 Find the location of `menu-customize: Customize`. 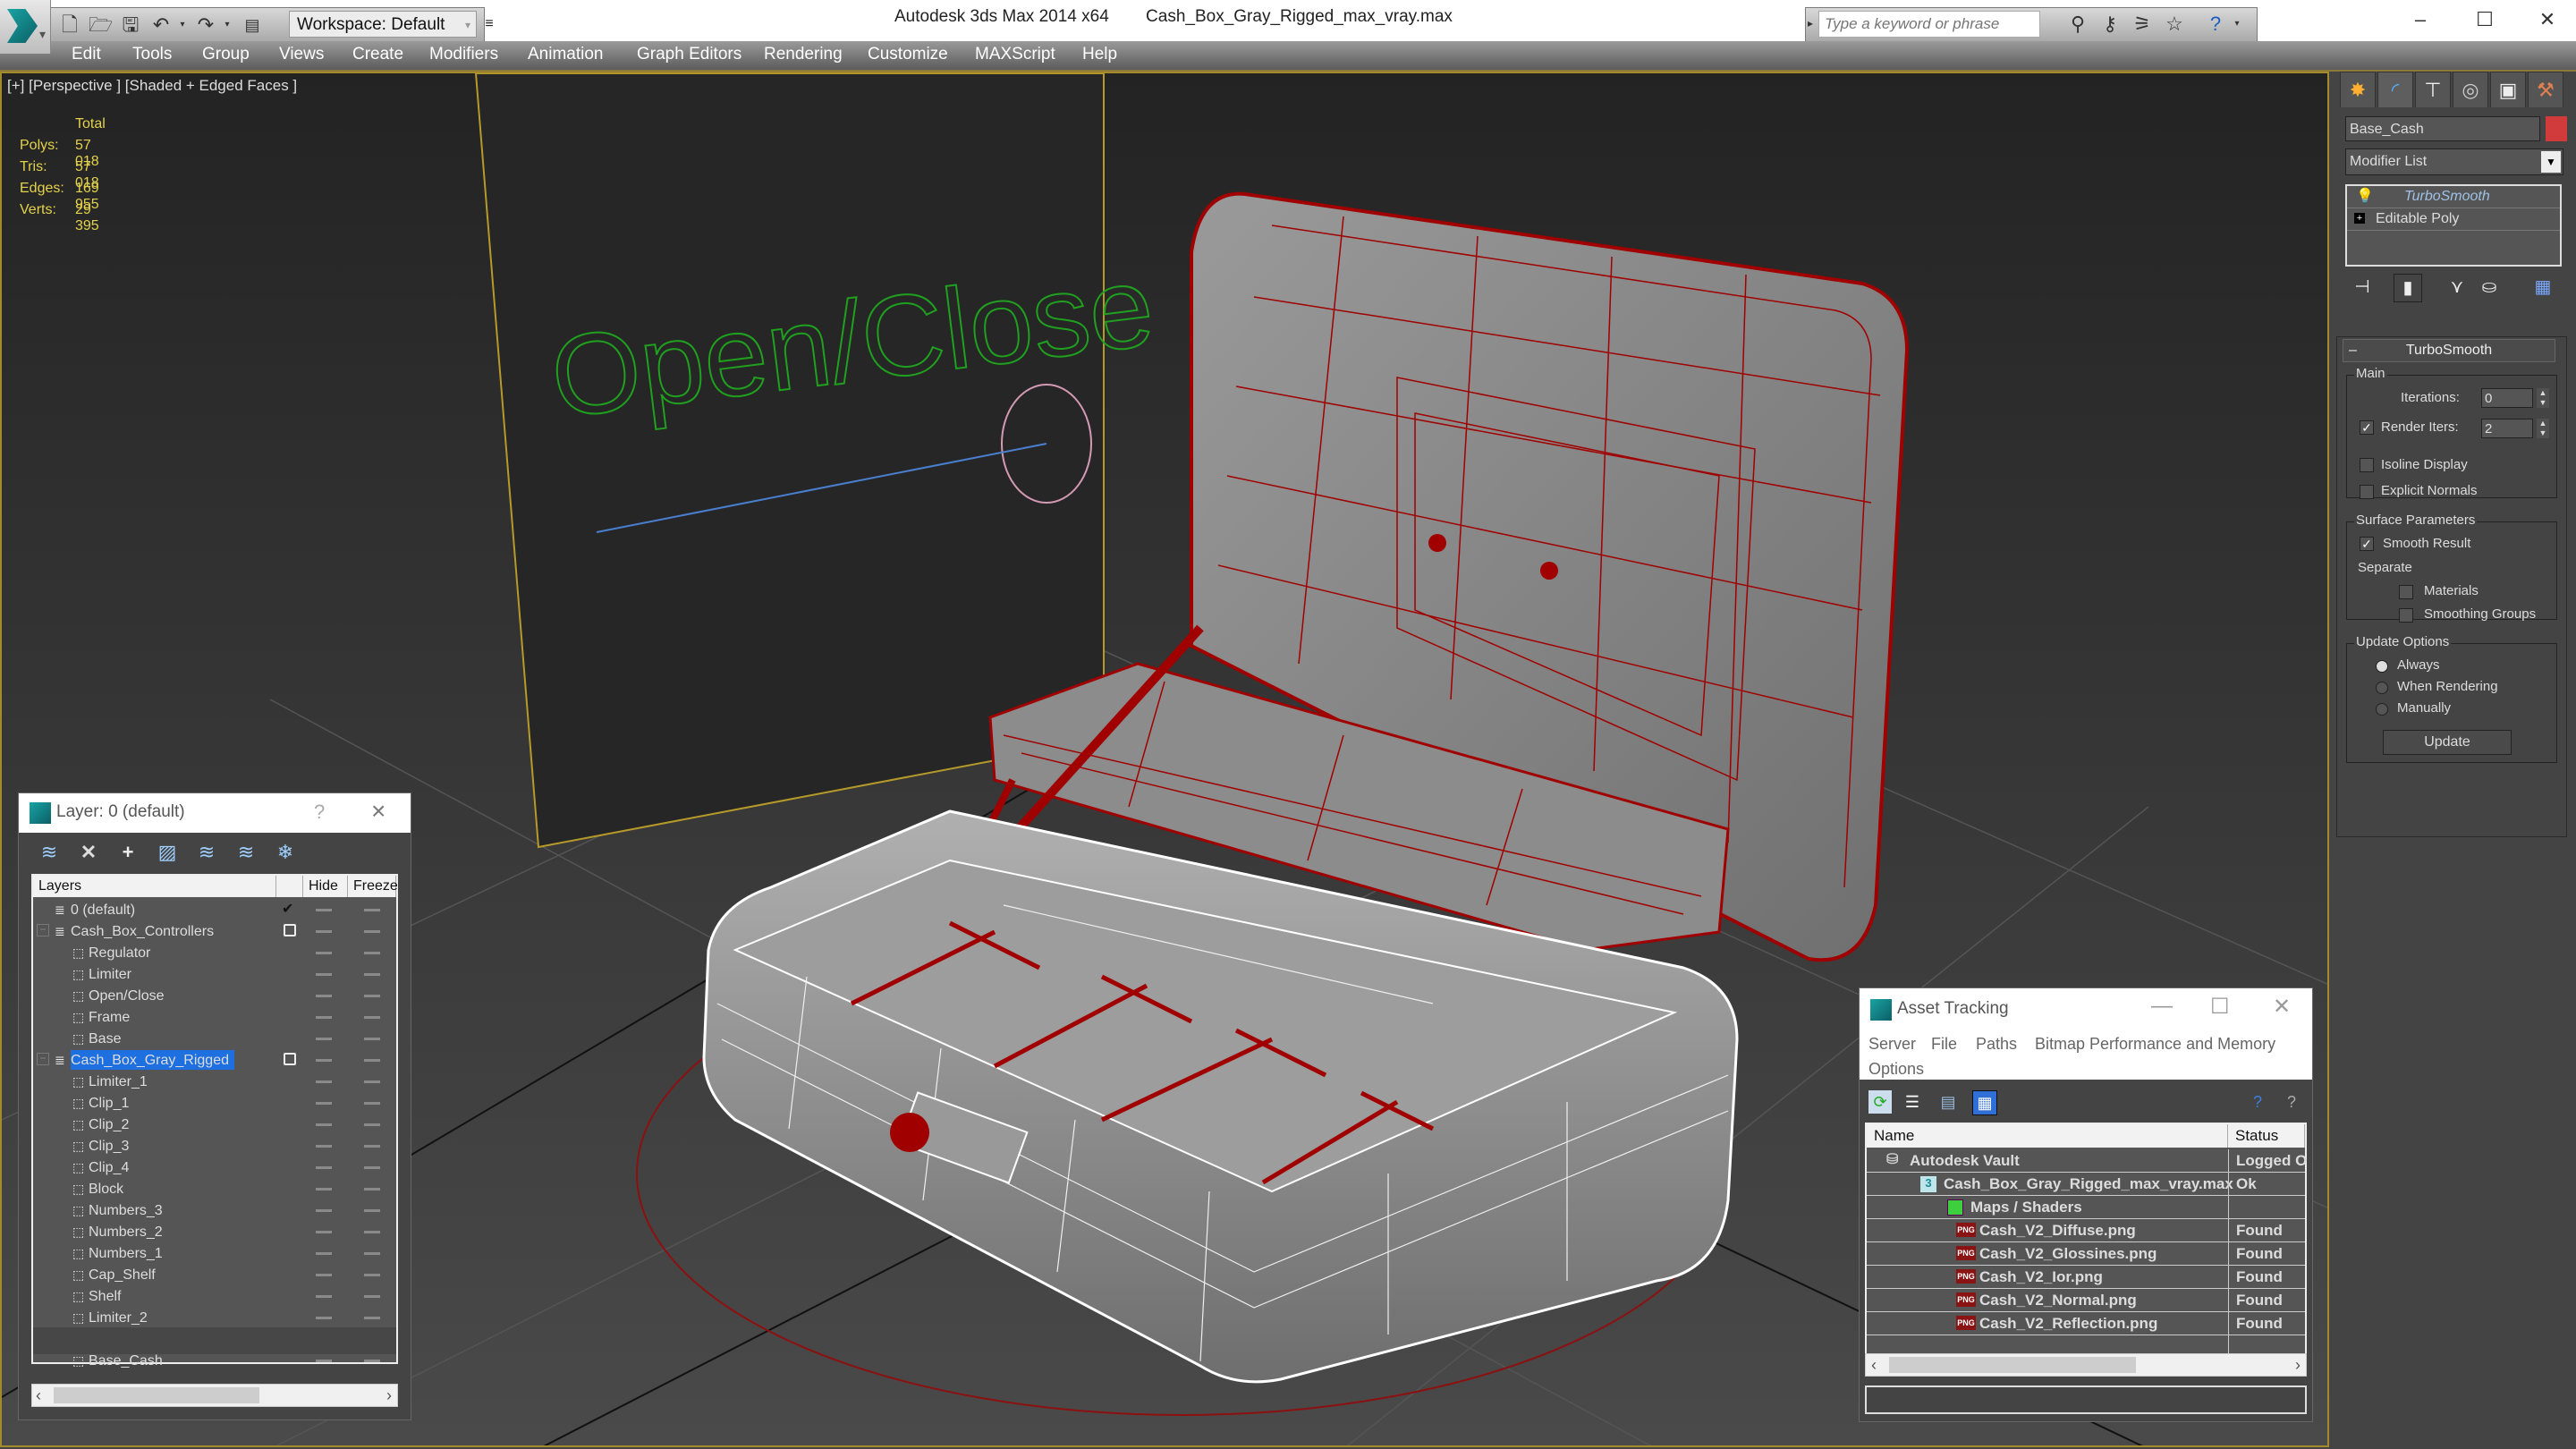

menu-customize: Customize is located at coordinates (908, 54).